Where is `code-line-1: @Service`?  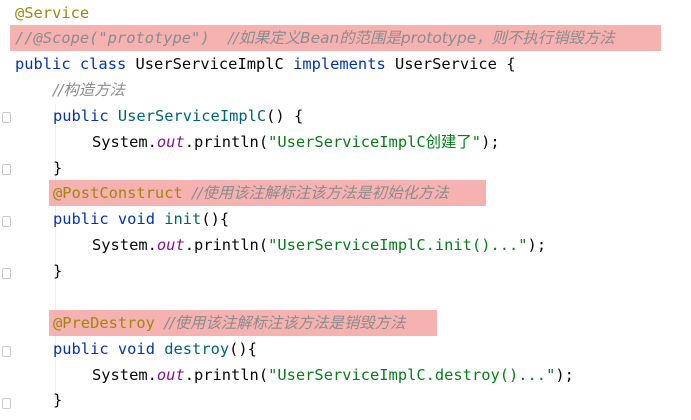
code-line-1: @Service is located at coordinates (52, 13).